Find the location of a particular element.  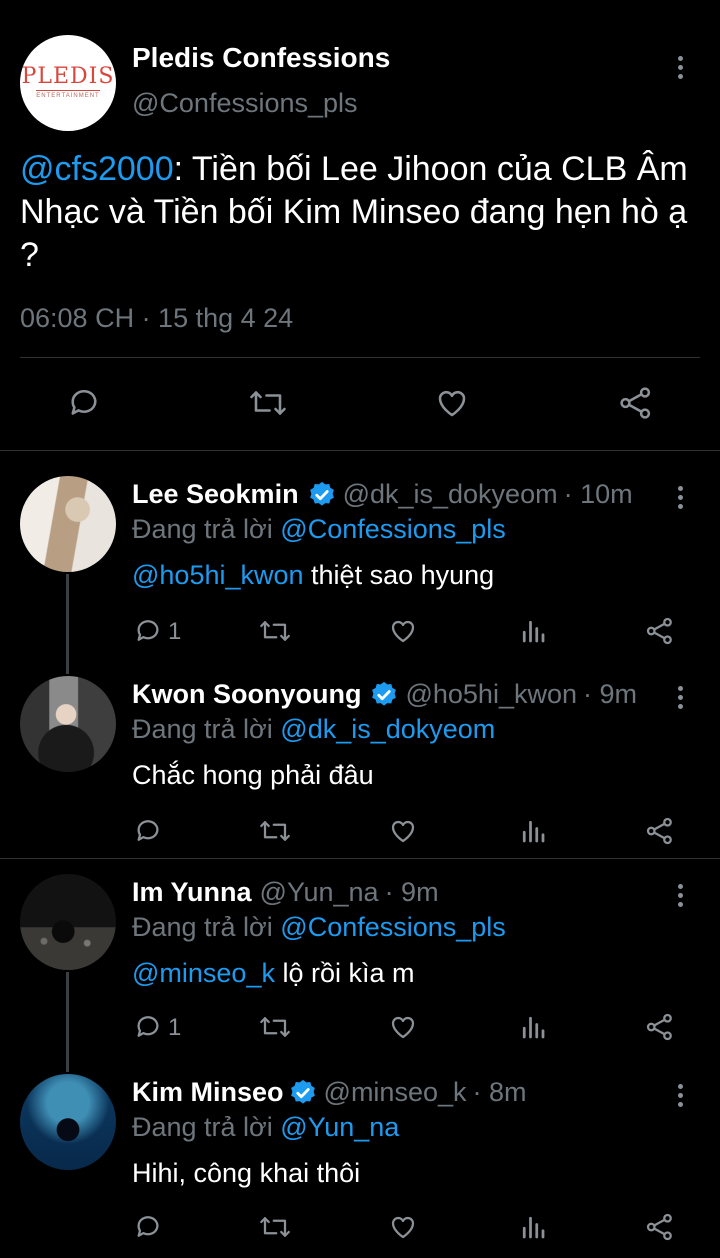

reply-text: Chắc hong phải đâu is located at coordinates (253, 775).